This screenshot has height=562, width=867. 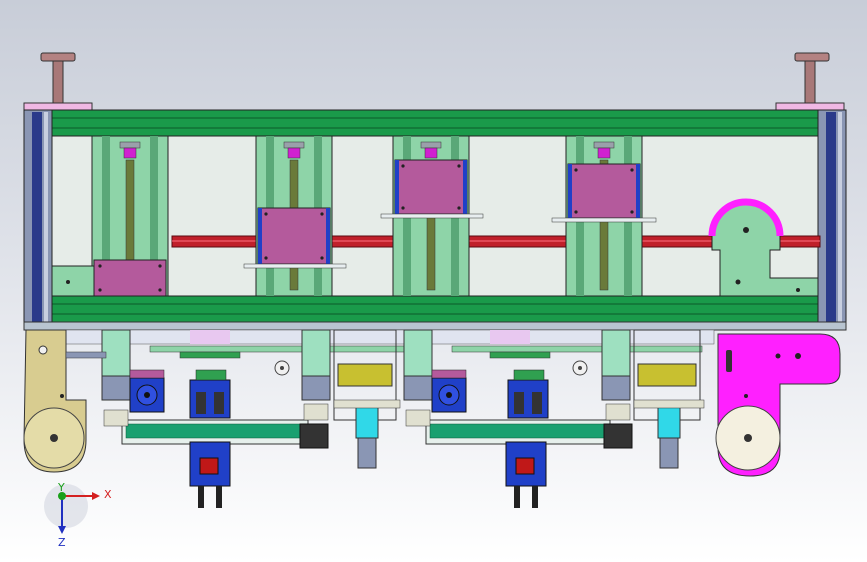 What do you see at coordinates (73, 281) in the screenshot?
I see `left-inner-bracket` at bounding box center [73, 281].